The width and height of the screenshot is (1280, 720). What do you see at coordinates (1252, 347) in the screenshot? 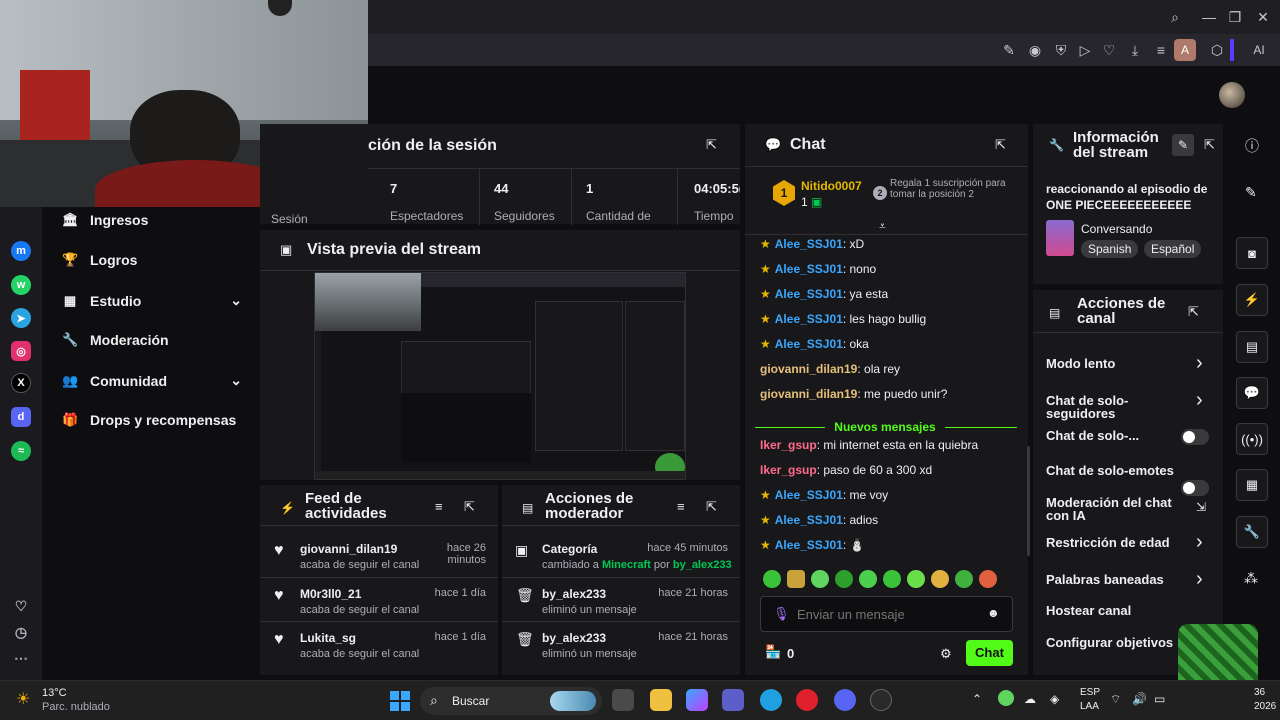
I see `notes-icon: ▤` at bounding box center [1252, 347].